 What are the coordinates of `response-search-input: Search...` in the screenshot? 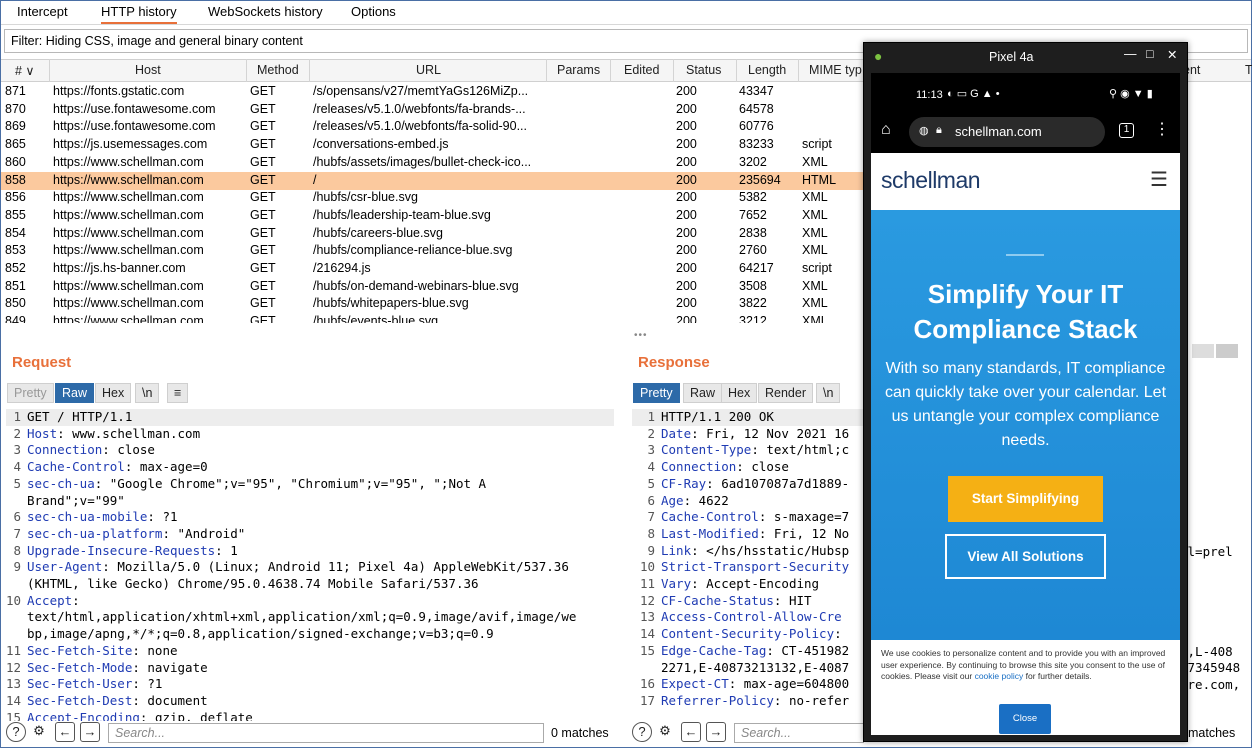 It's located at (799, 733).